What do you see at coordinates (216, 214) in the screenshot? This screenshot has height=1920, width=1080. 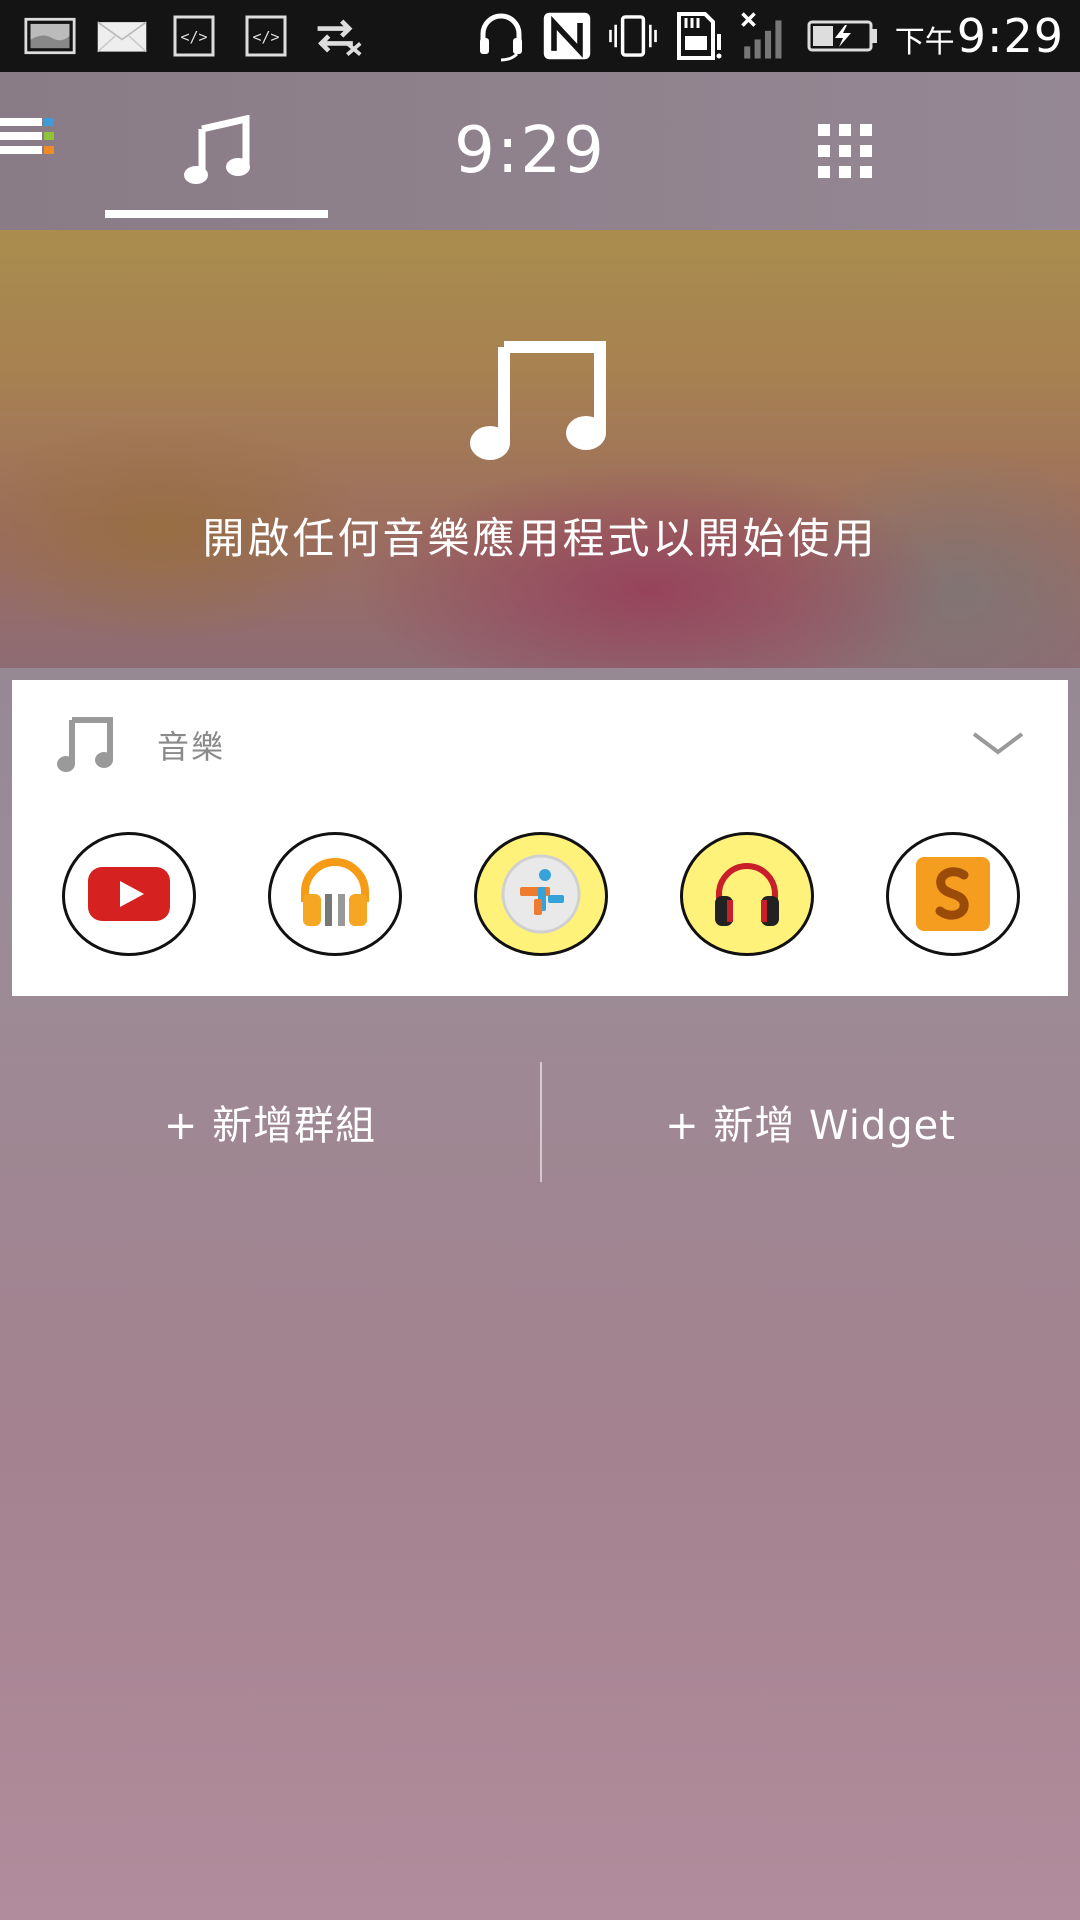 I see `active-tab-indicator` at bounding box center [216, 214].